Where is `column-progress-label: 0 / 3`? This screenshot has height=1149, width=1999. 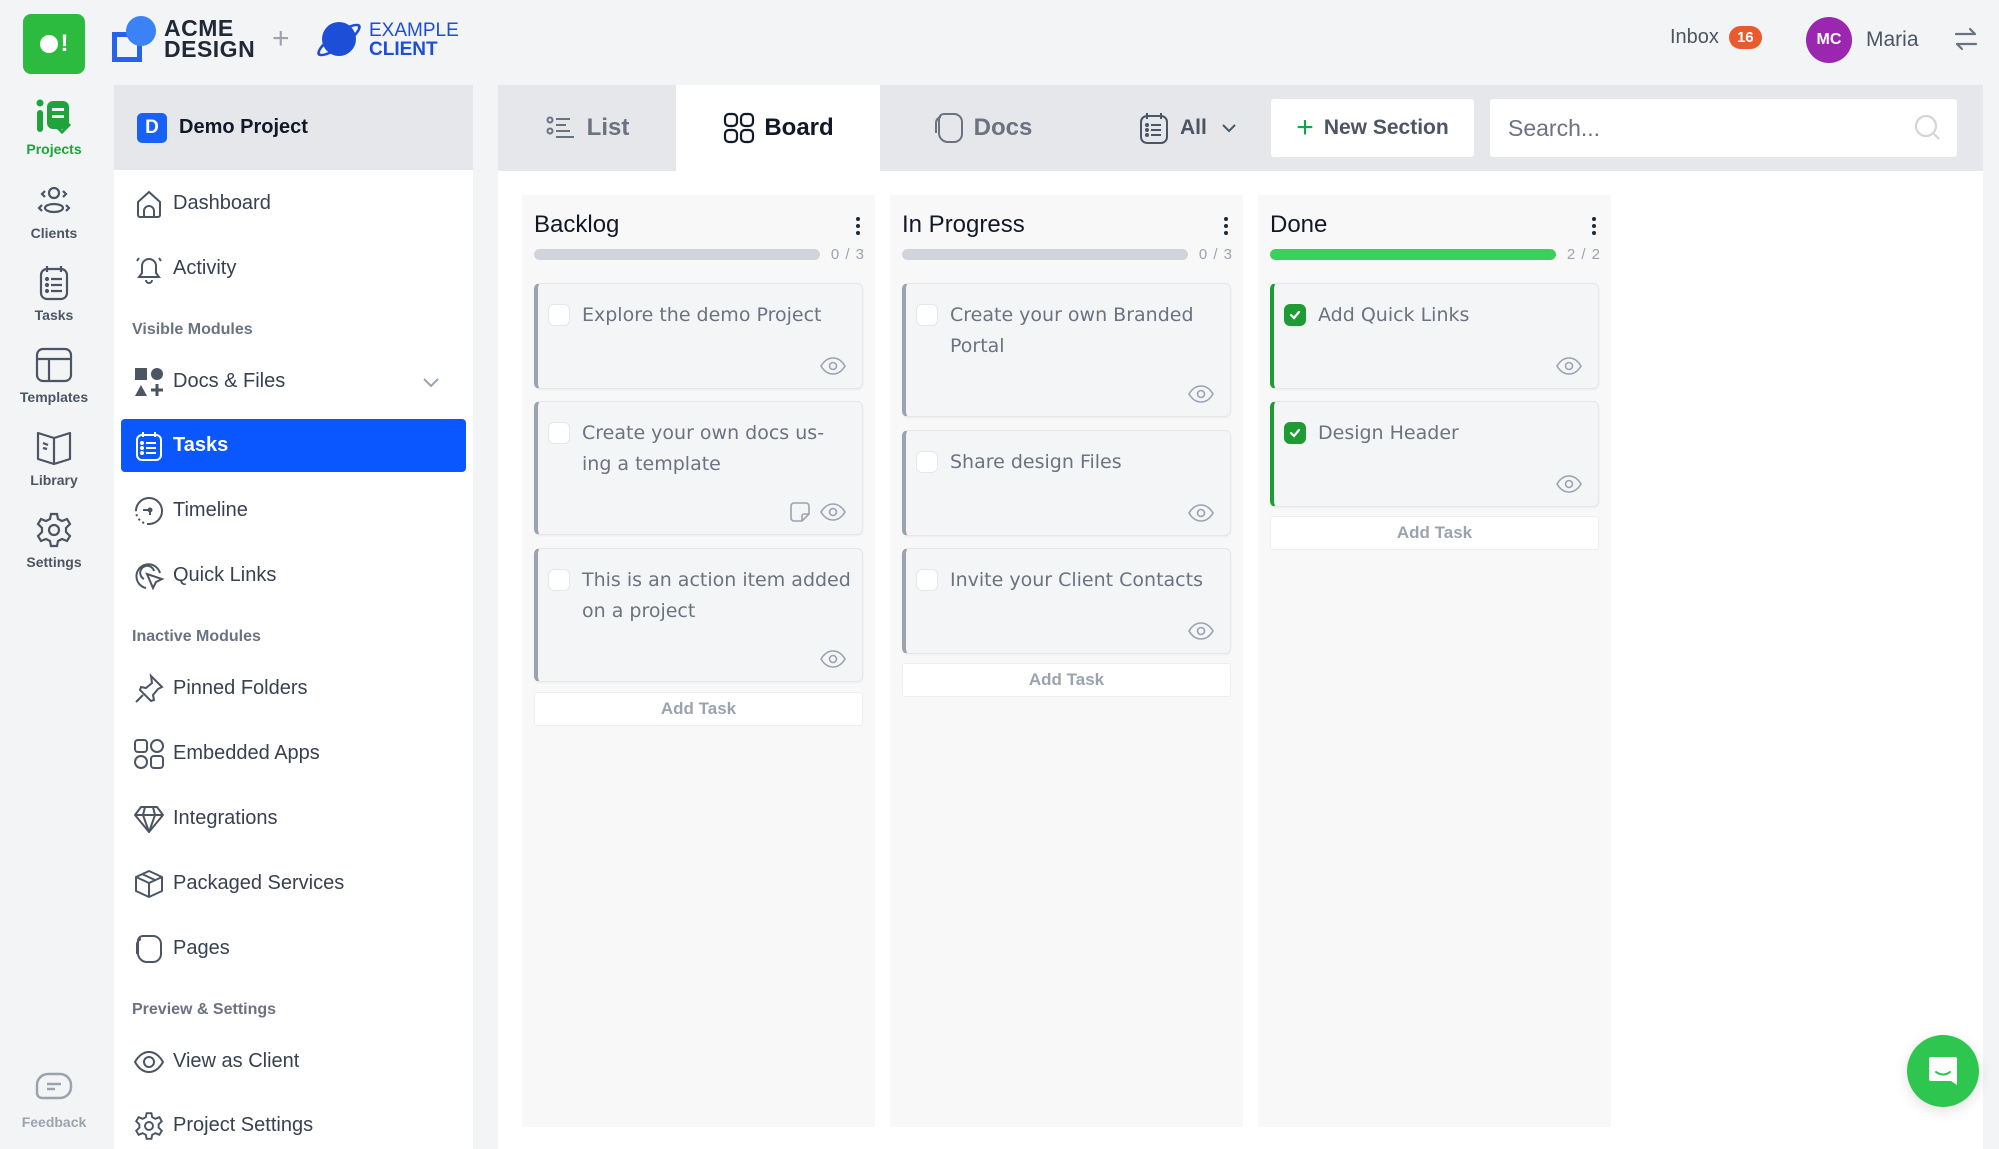 column-progress-label: 0 / 3 is located at coordinates (1215, 254).